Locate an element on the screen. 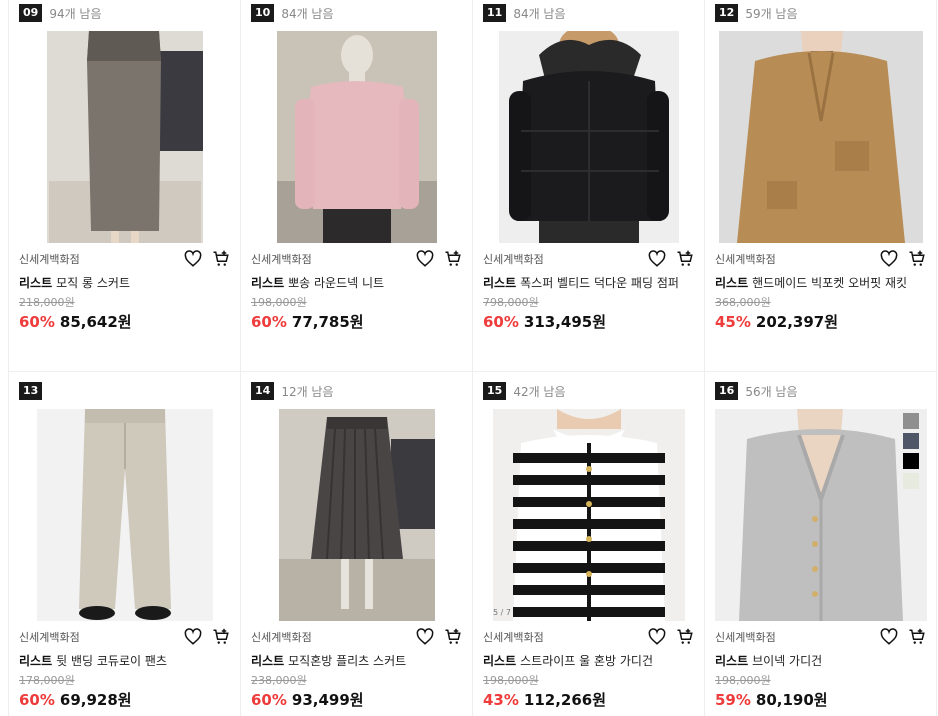  rank-badge: 14 is located at coordinates (263, 391).